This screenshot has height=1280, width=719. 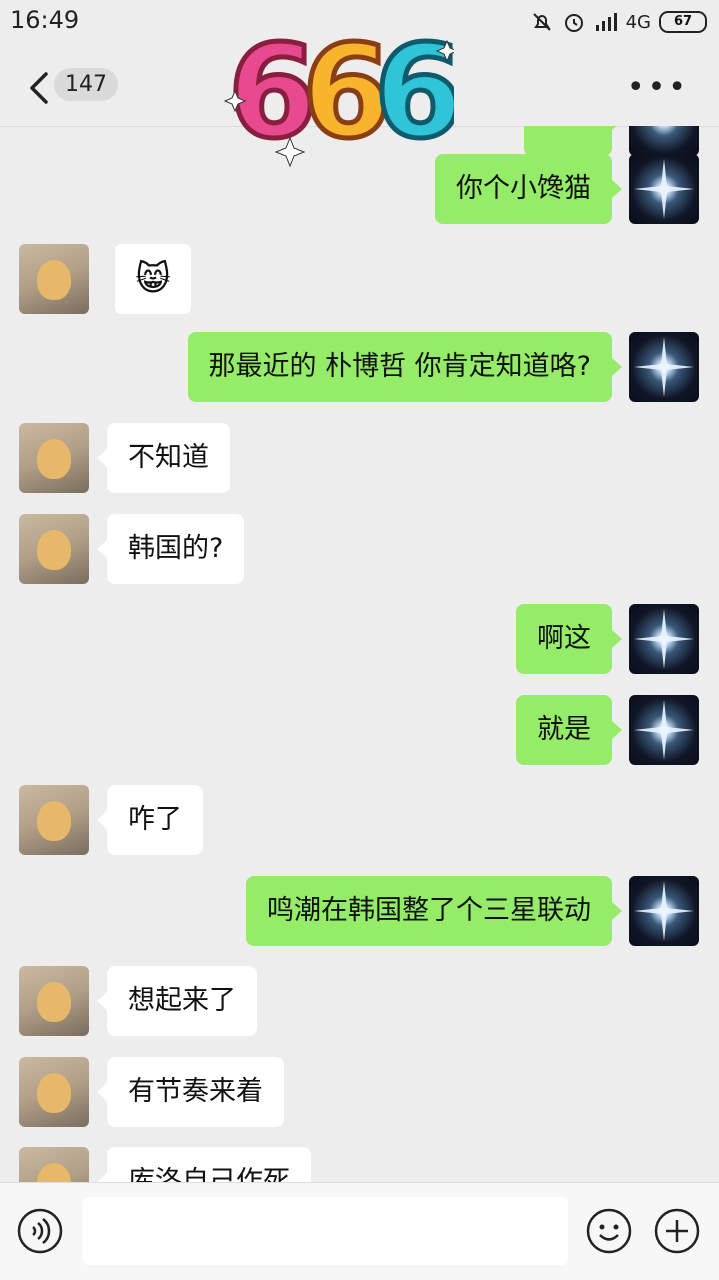 I want to click on input-bar, so click(x=359, y=1231).